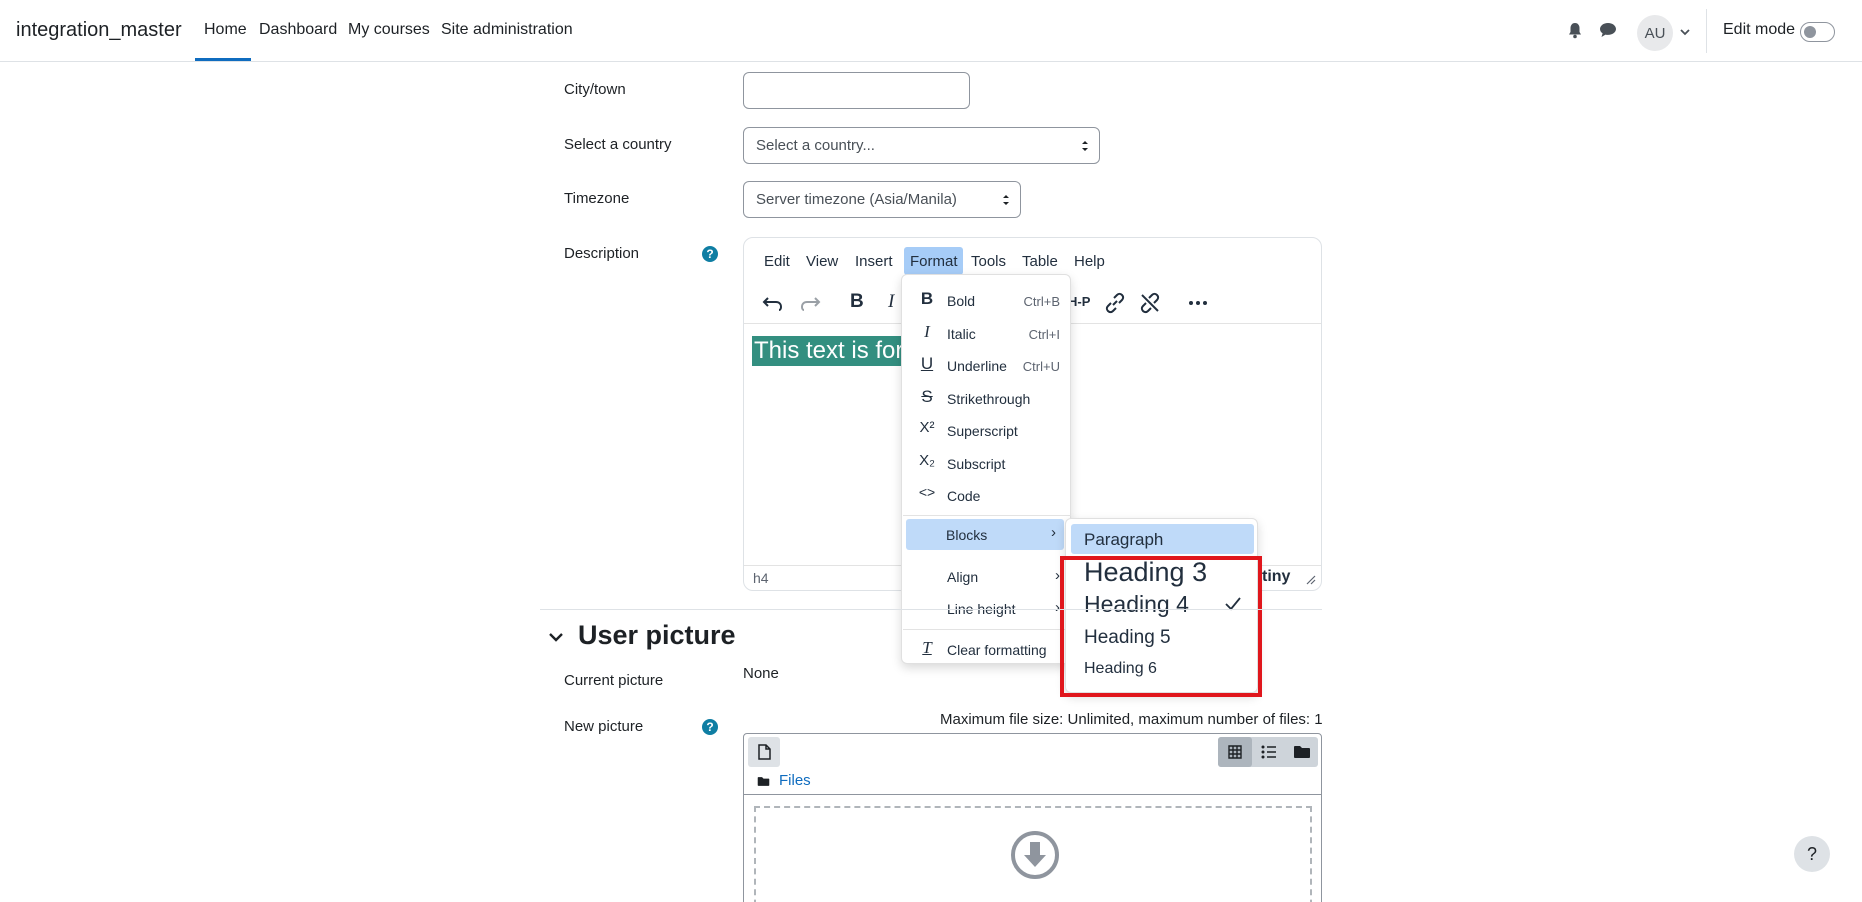 The image size is (1862, 902). I want to click on block-paragraph-item: Paragraph, so click(1162, 539).